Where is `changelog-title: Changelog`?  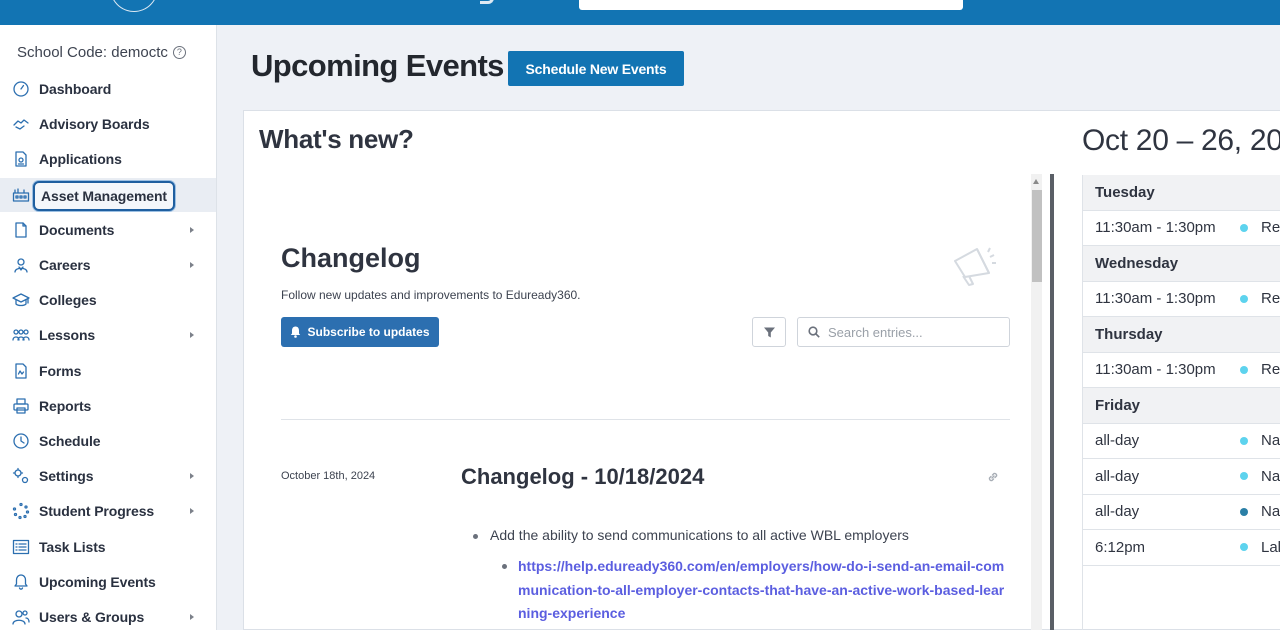 changelog-title: Changelog is located at coordinates (351, 258).